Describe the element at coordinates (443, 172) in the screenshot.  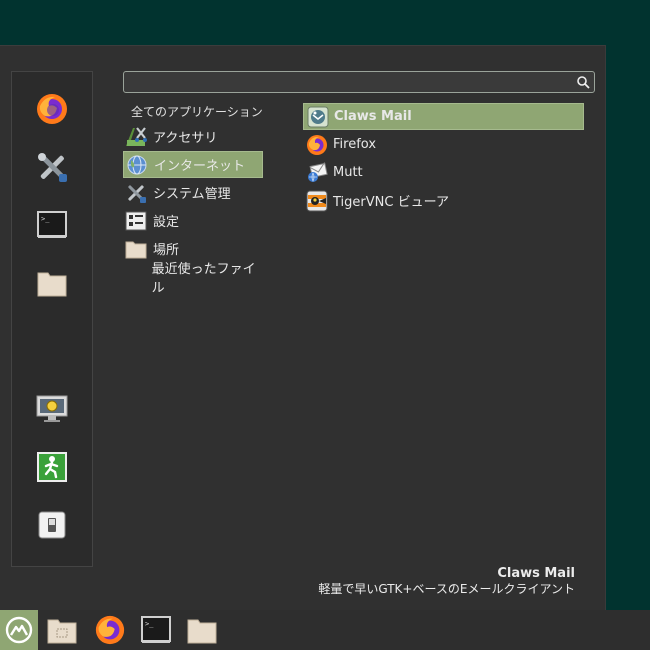
I see `app-mutt: Mutt` at that location.